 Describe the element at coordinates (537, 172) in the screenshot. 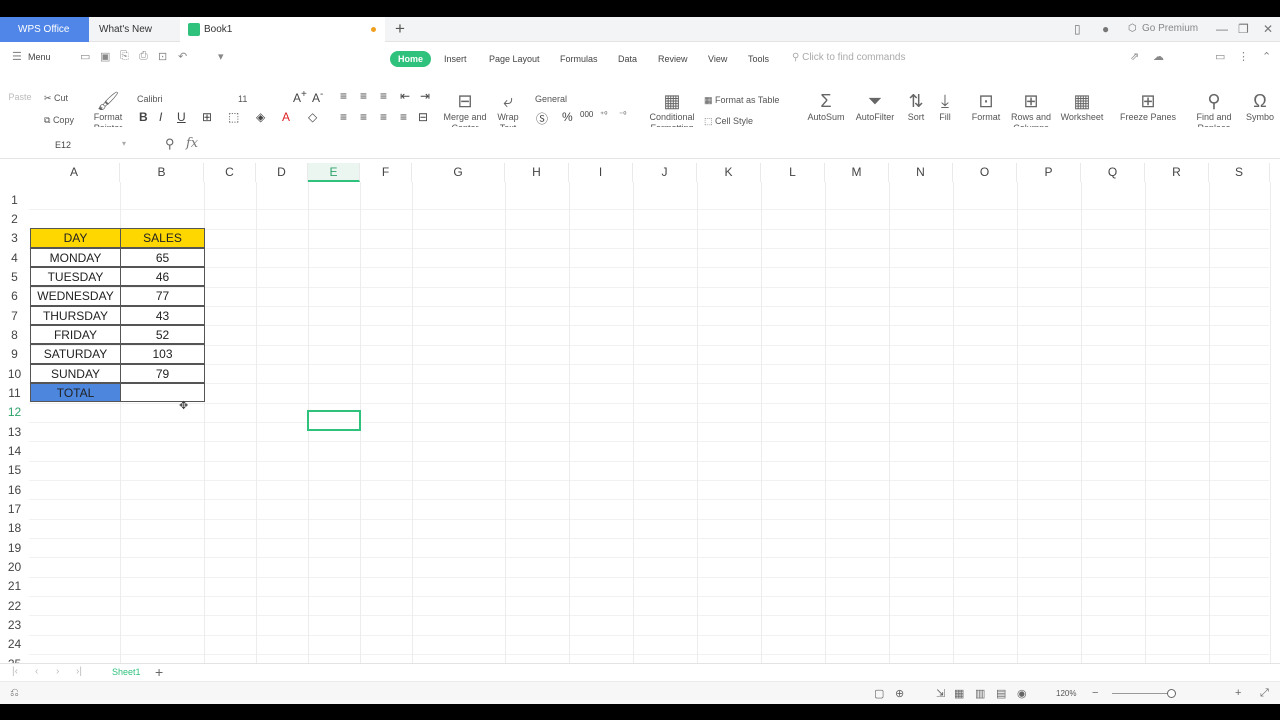

I see `column-header-h: H` at that location.